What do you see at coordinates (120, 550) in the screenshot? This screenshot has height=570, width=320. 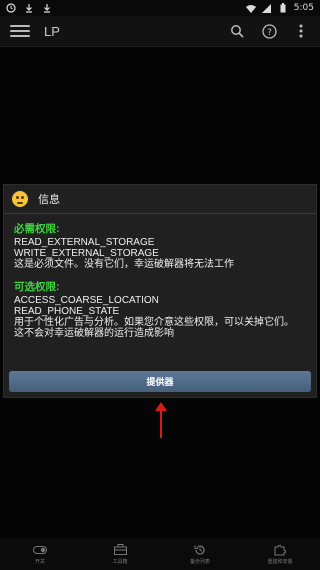 I see `toolbox-icon` at bounding box center [120, 550].